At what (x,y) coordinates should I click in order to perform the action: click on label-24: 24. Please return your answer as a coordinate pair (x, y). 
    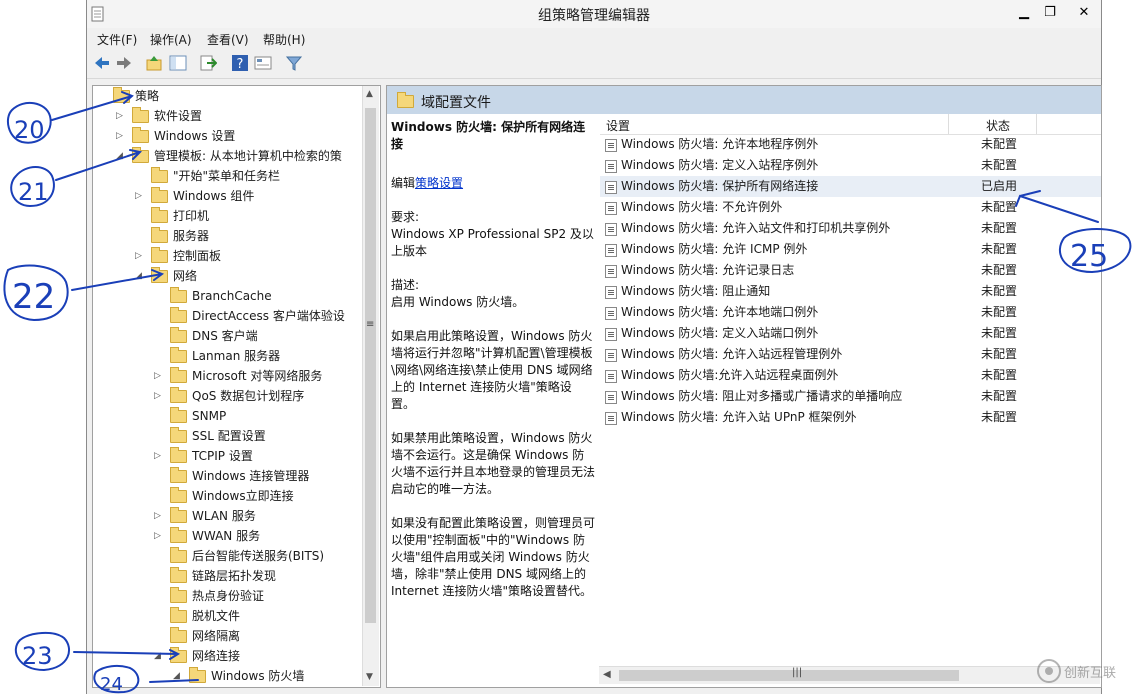
    Looking at the image, I should click on (111, 684).